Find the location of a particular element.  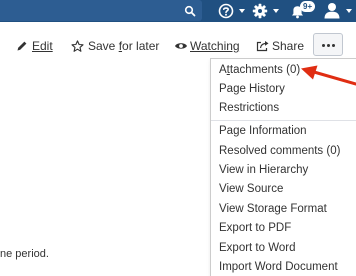

menu-item-export-to-word: Export to Word is located at coordinates (257, 248).